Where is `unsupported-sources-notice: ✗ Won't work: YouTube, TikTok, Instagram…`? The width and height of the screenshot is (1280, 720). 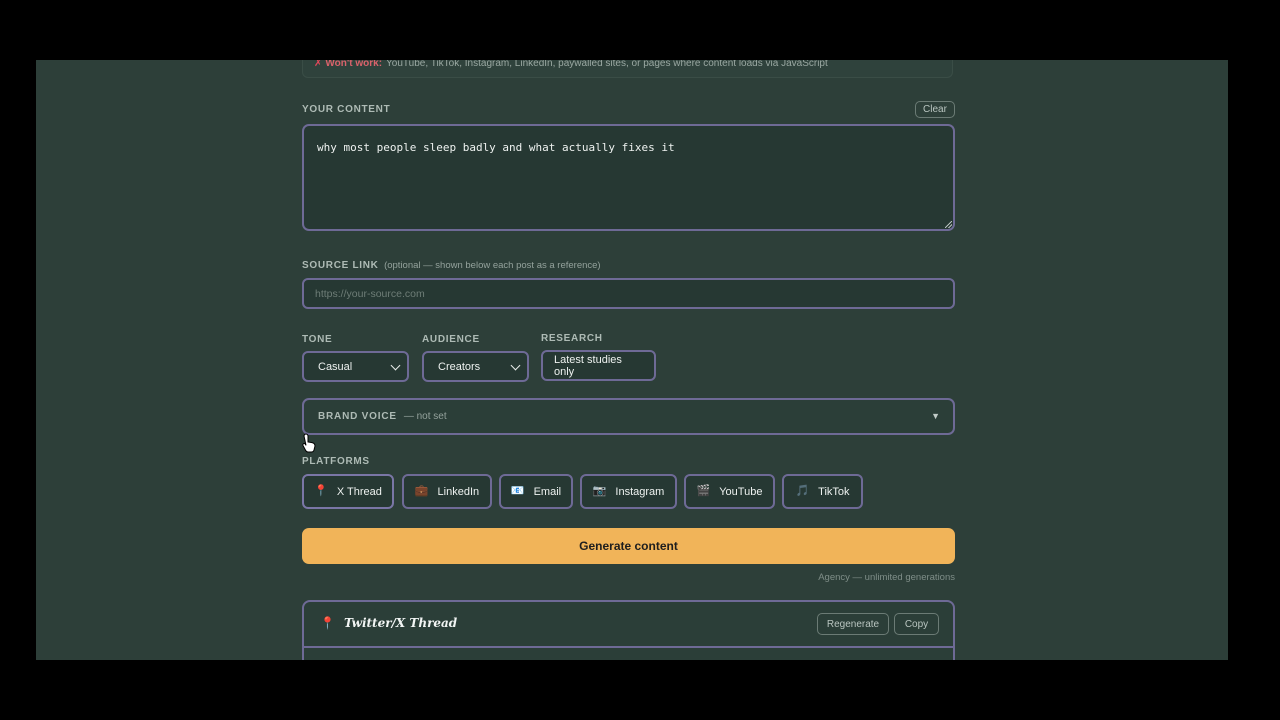 unsupported-sources-notice: ✗ Won't work: YouTube, TikTok, Instagram… is located at coordinates (627, 69).